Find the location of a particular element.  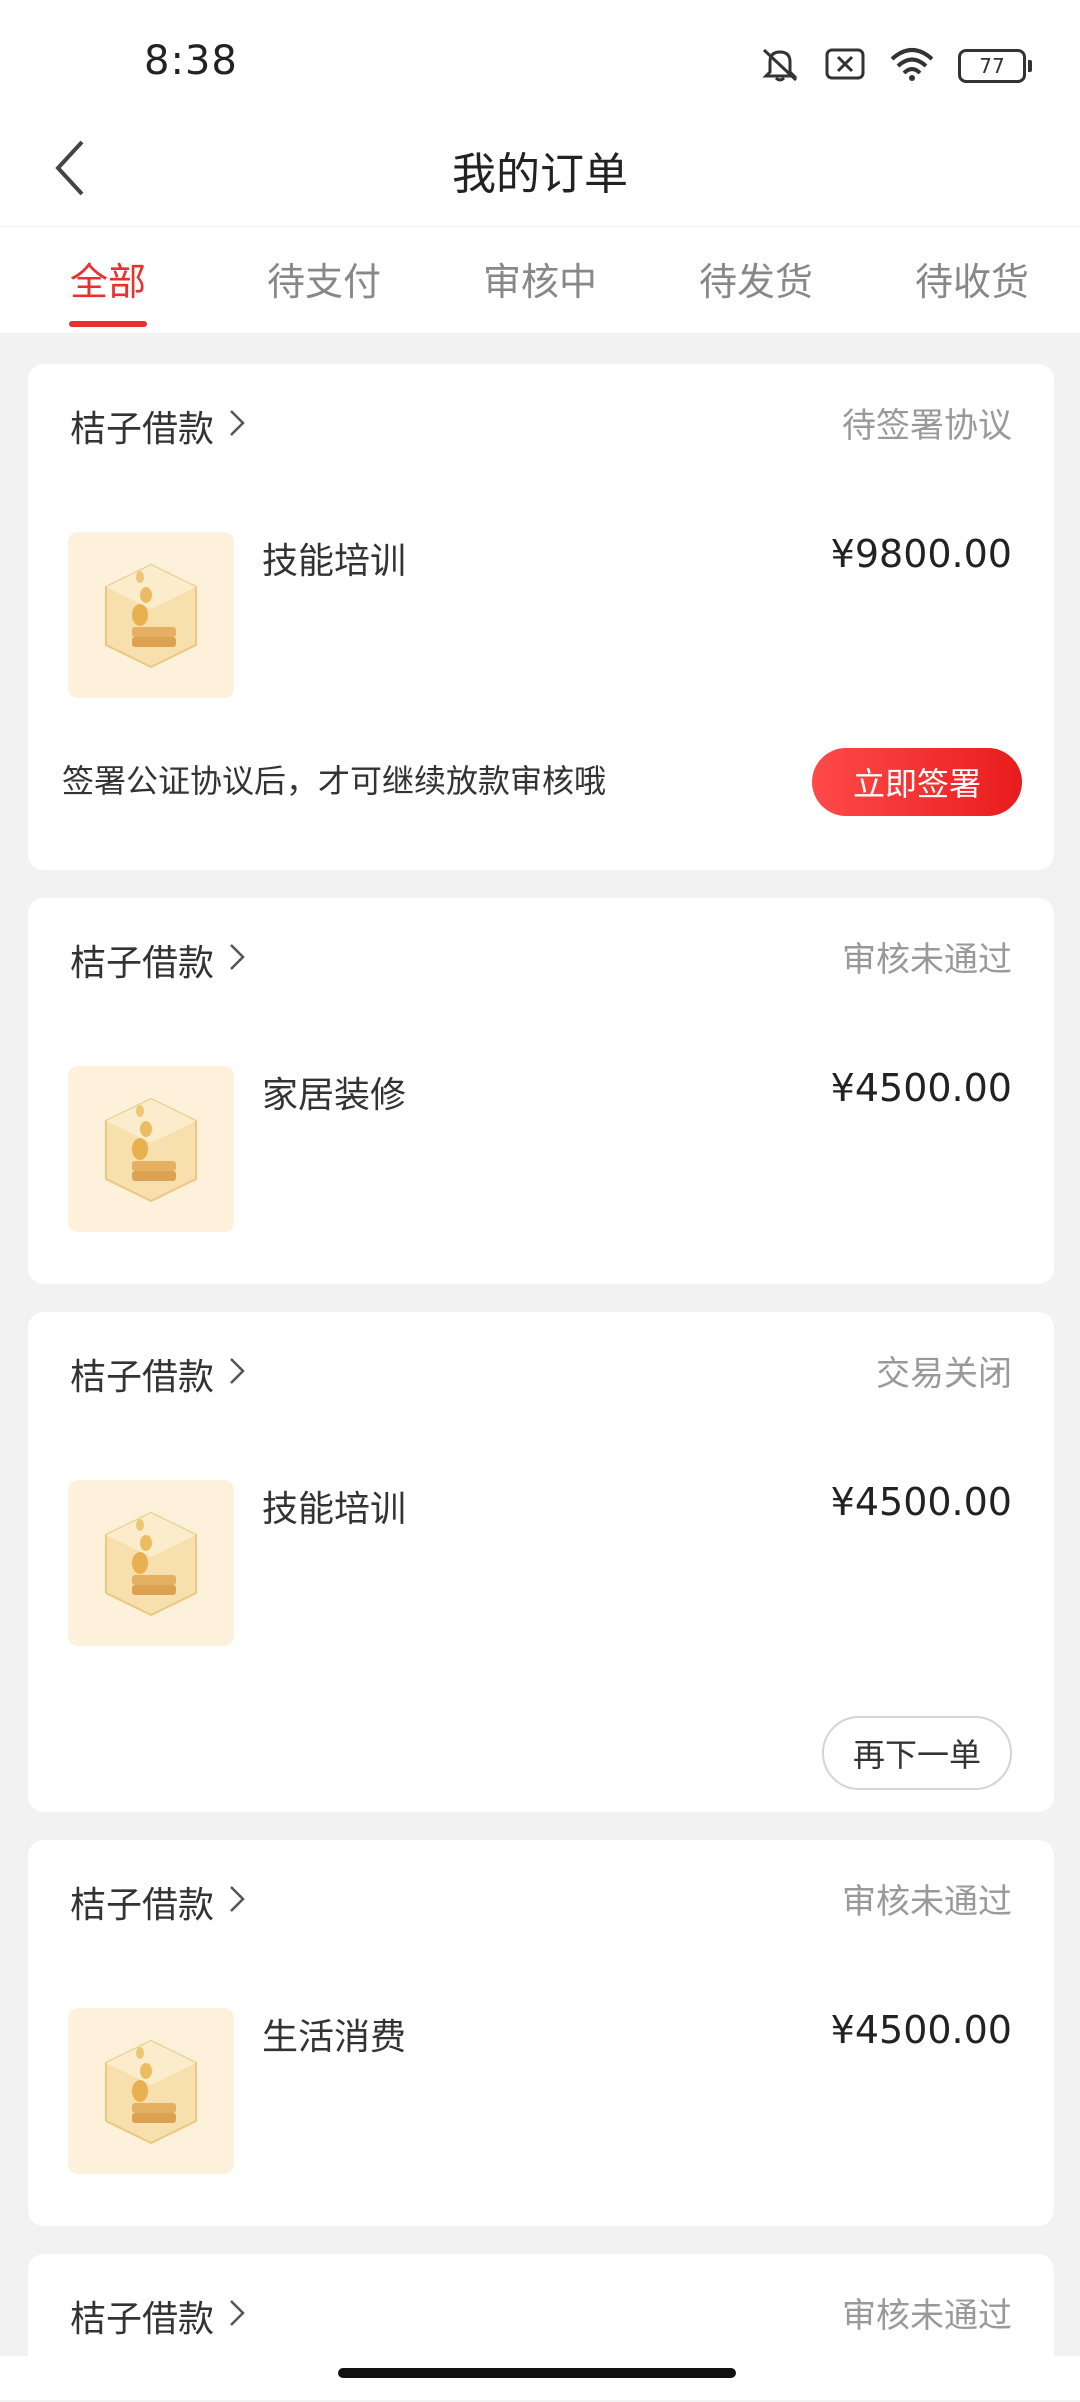

battery-icon: 77 is located at coordinates (995, 66).